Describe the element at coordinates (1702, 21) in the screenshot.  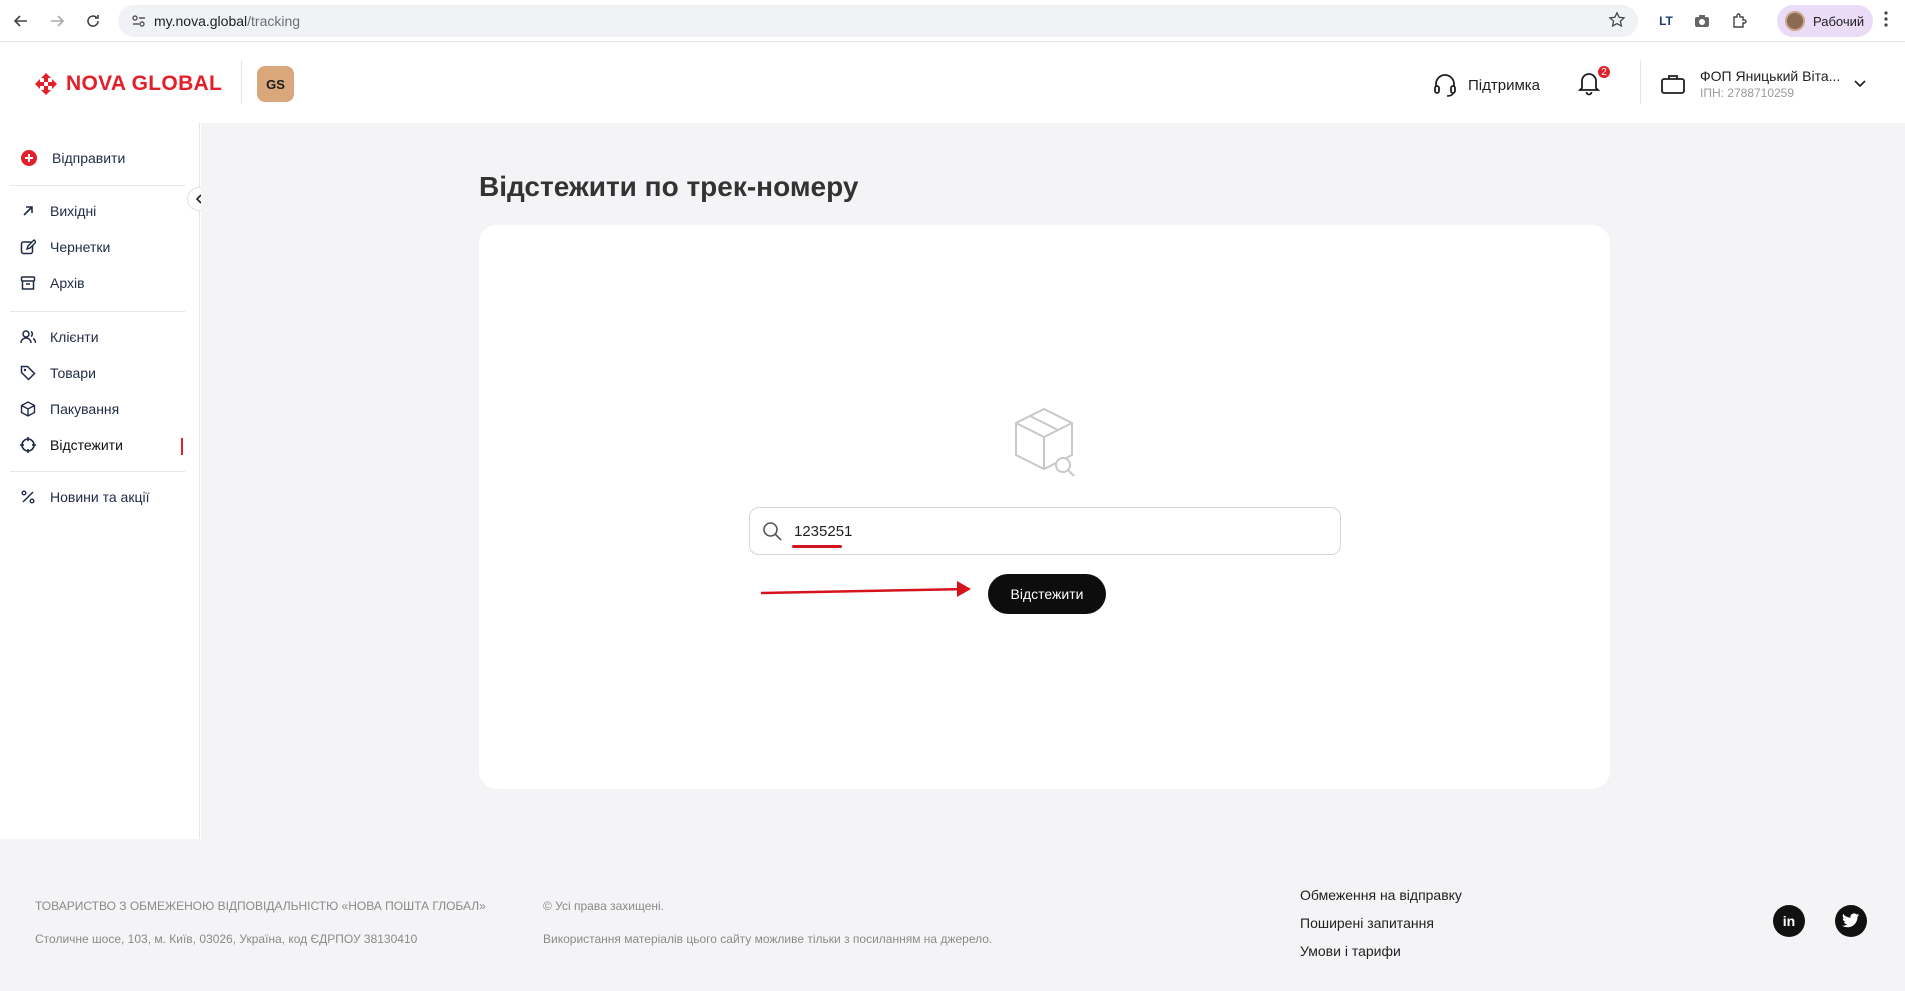
I see `camera-icon` at that location.